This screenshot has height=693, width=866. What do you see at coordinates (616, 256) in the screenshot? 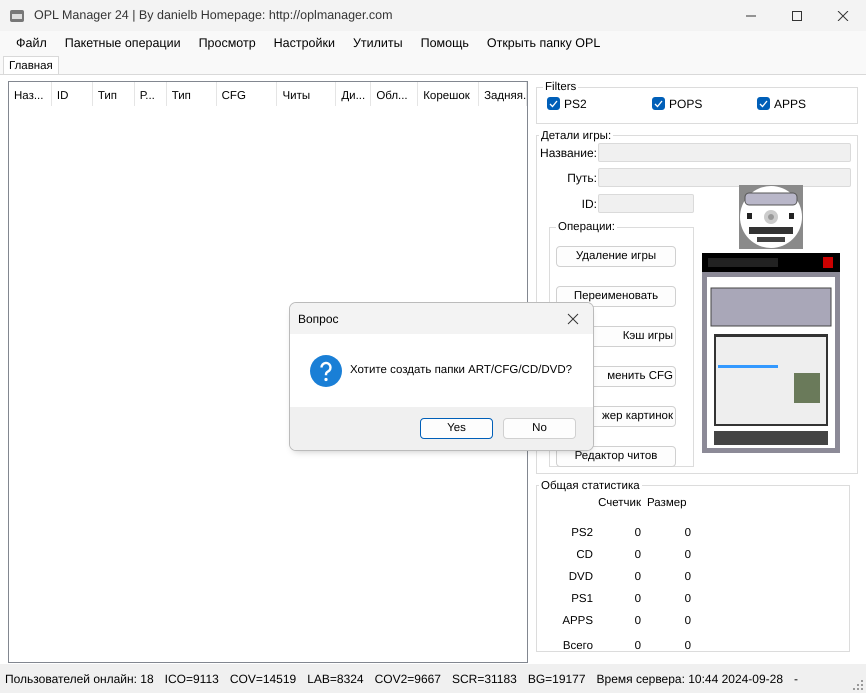
I see `action-button: Удаление игры` at bounding box center [616, 256].